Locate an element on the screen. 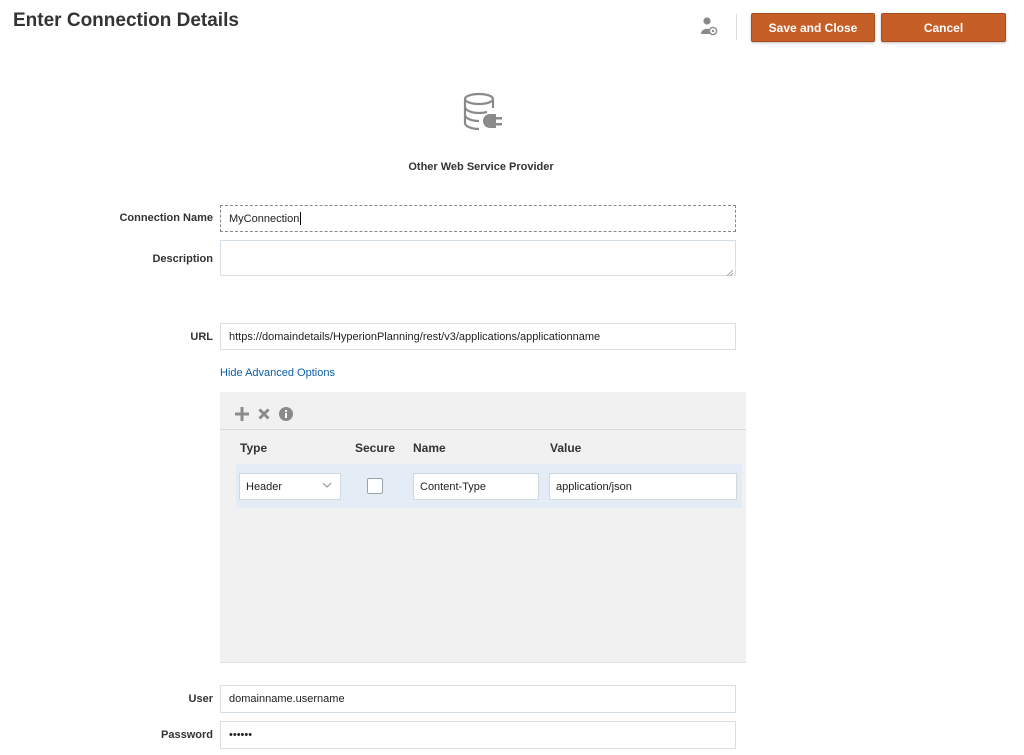 This screenshot has height=755, width=1024. panel-bottom-border is located at coordinates (483, 662).